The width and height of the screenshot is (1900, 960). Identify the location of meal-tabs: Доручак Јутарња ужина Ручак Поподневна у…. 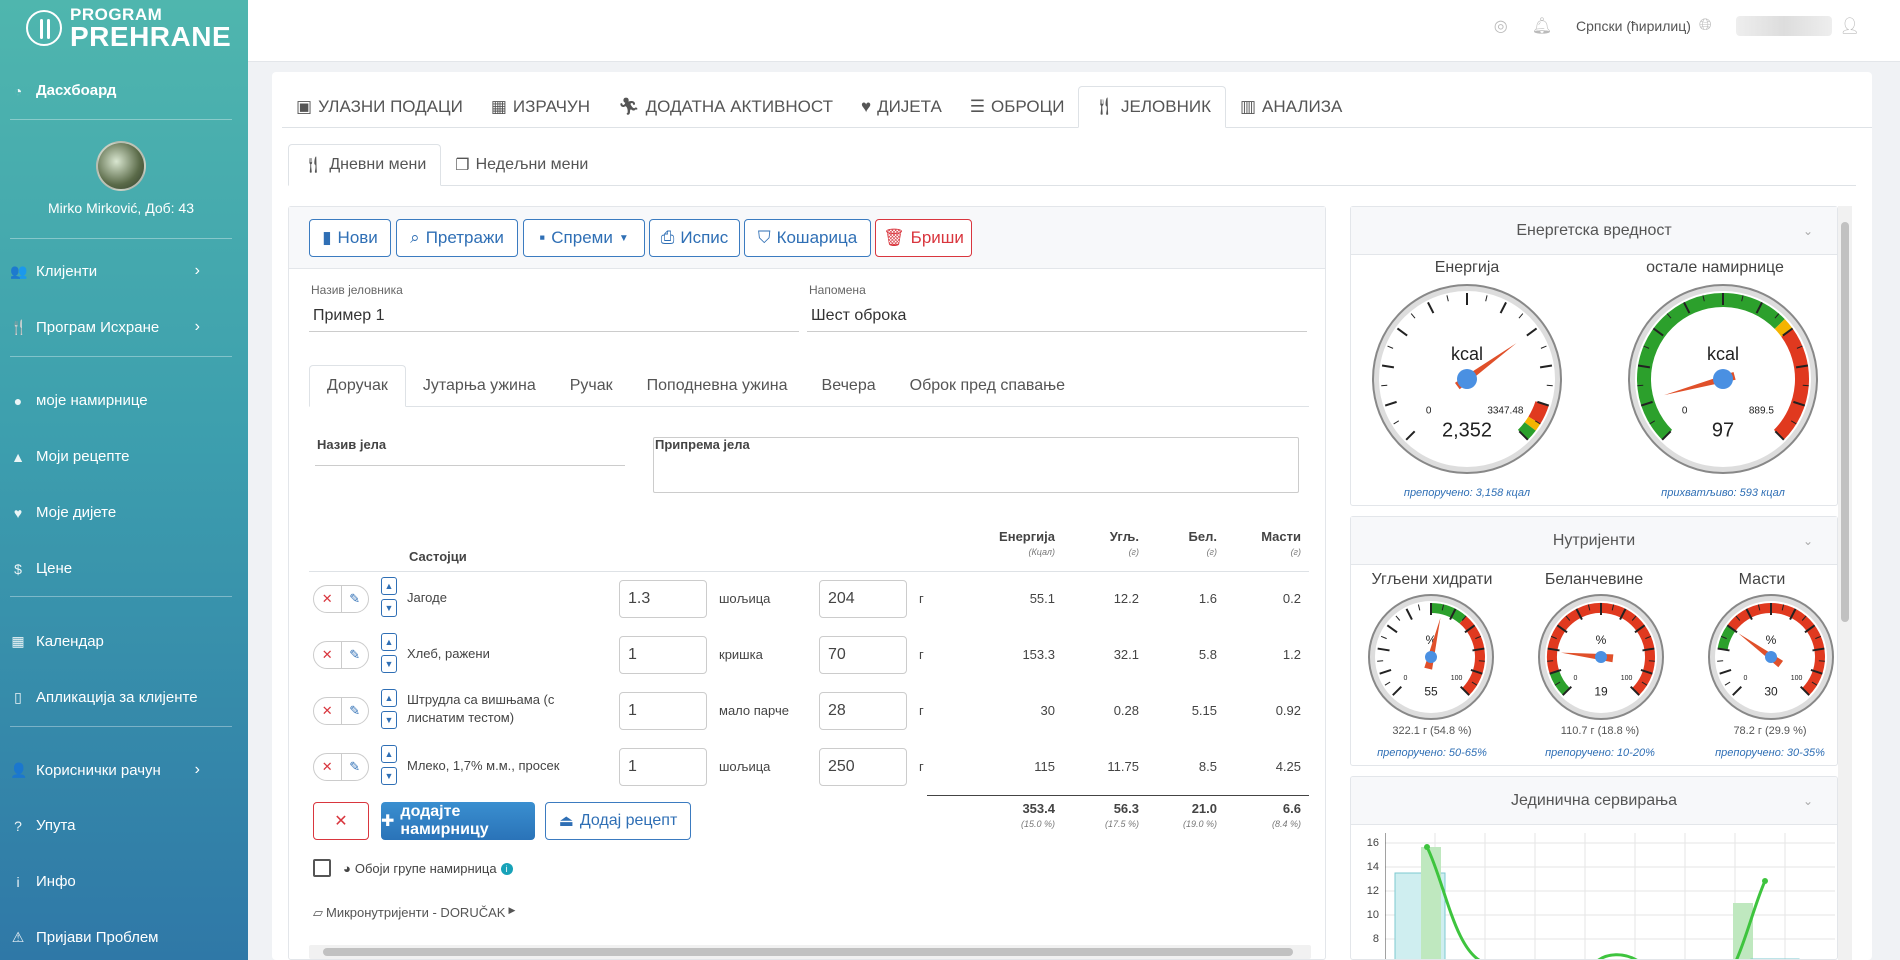
(809, 386).